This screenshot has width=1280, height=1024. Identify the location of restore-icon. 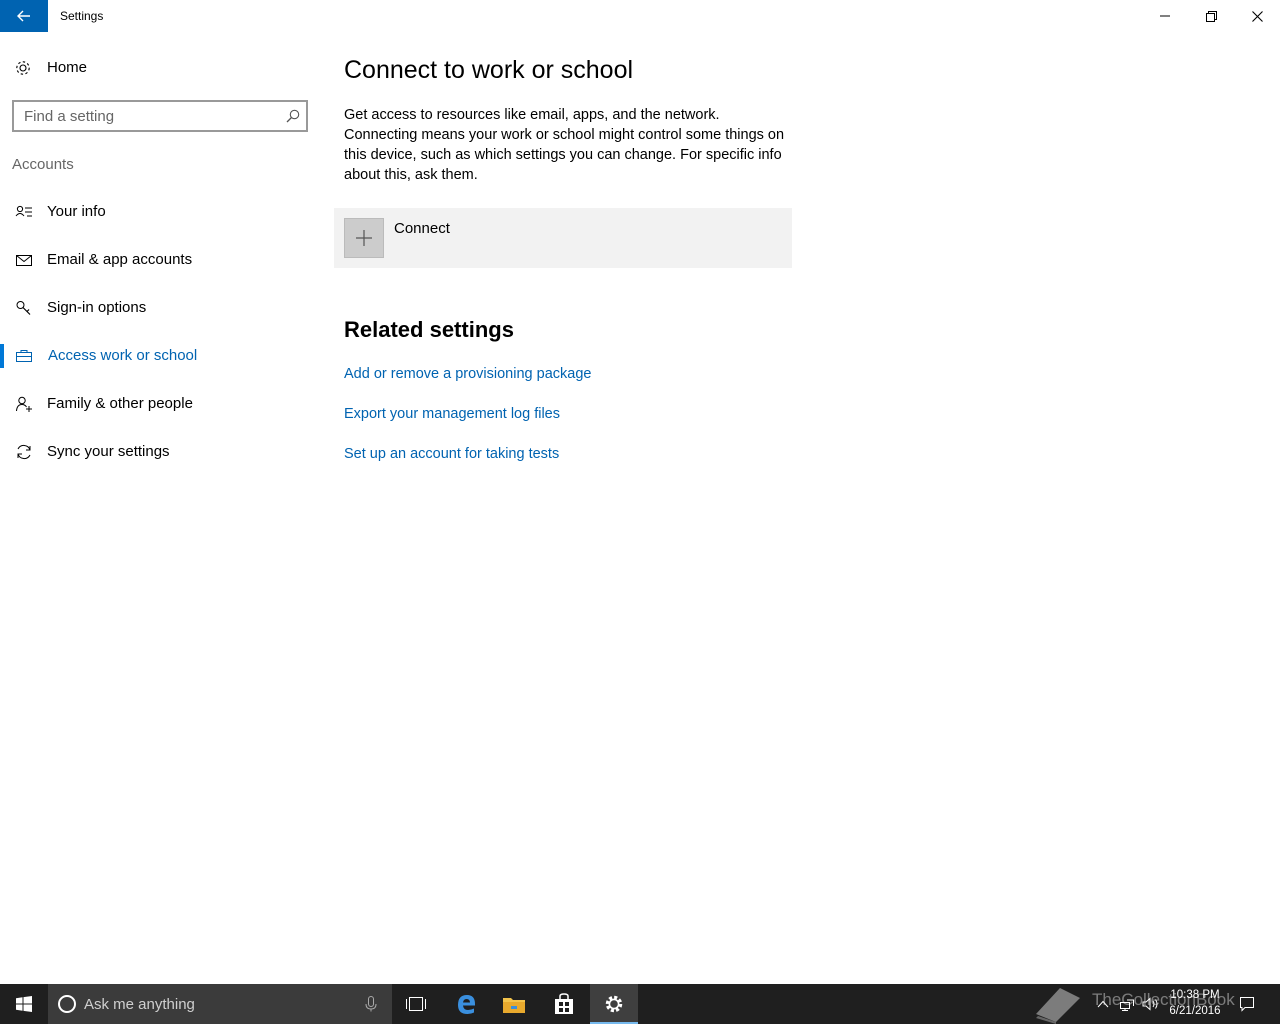
(1211, 16).